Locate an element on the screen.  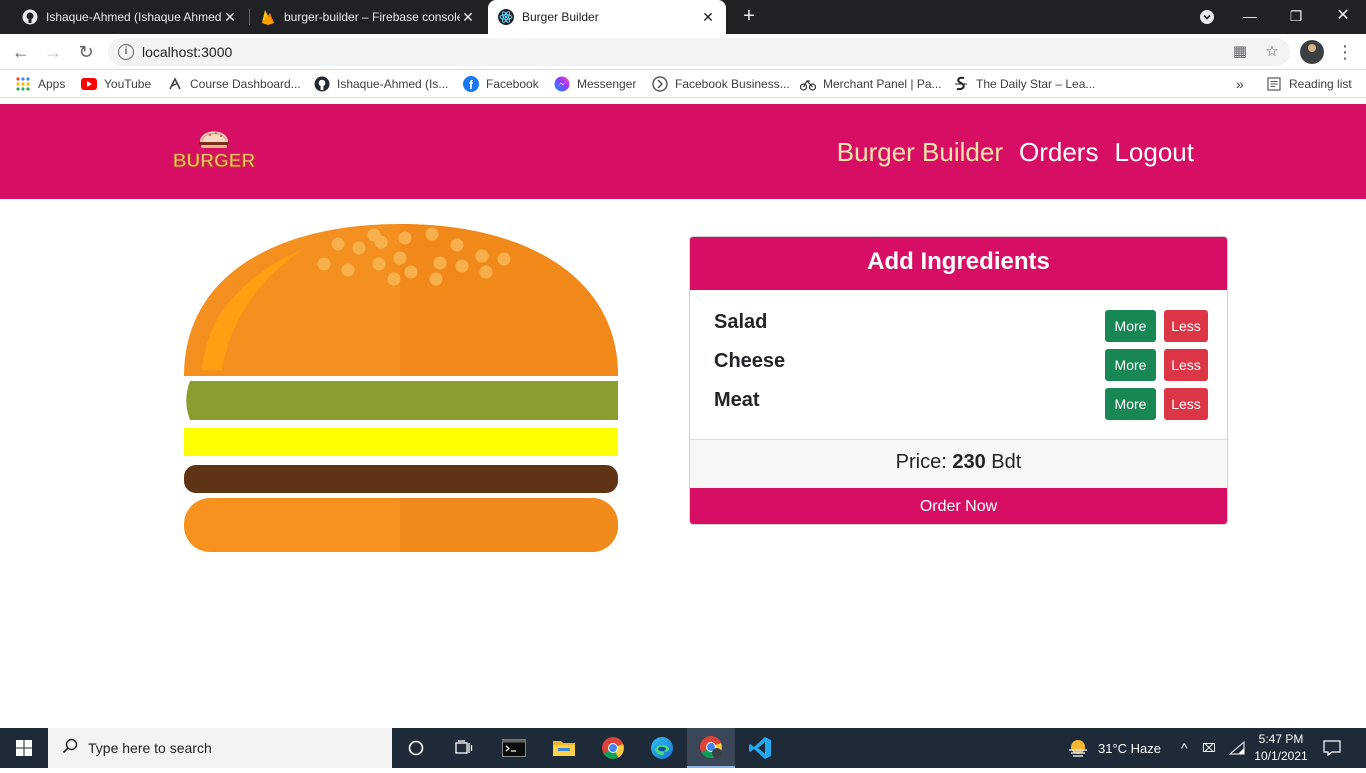
file-explorer-icon is located at coordinates (564, 748).